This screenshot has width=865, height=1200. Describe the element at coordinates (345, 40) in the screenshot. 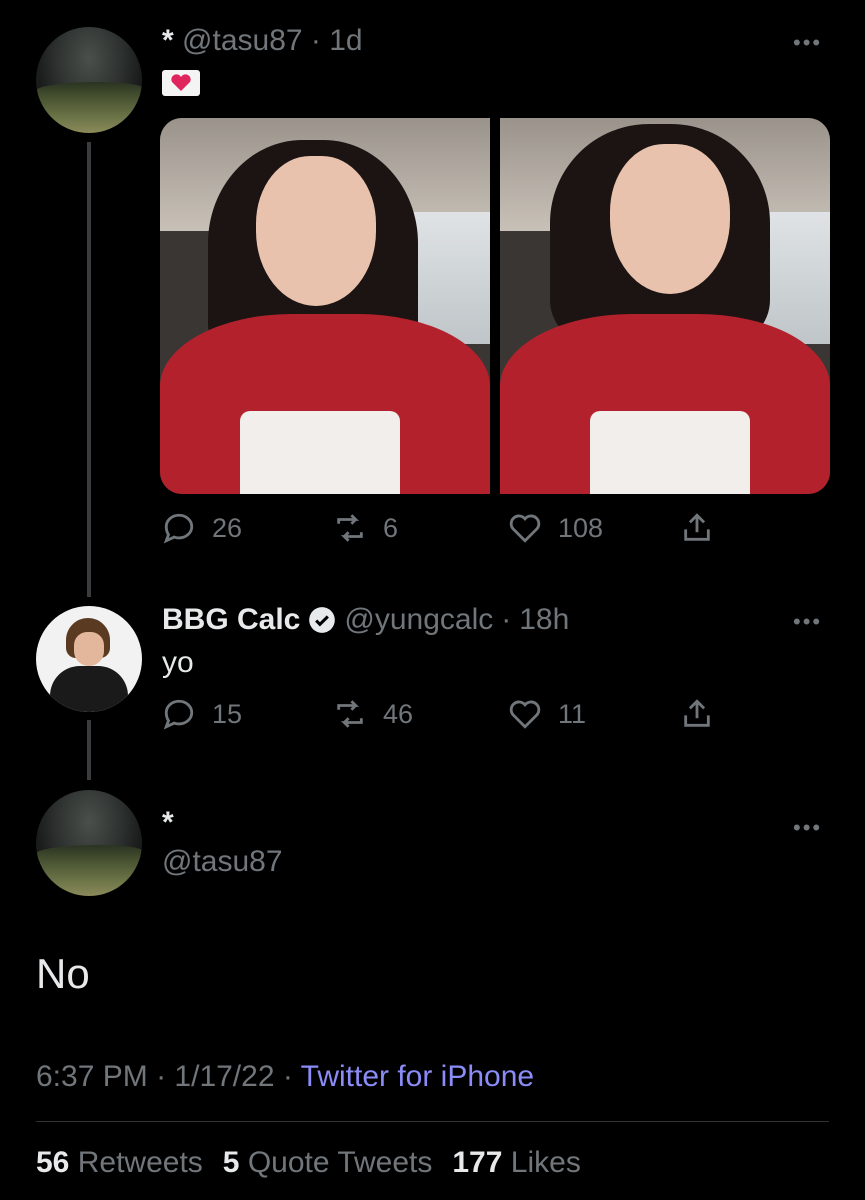

I see `tweet1-time: 1d` at that location.